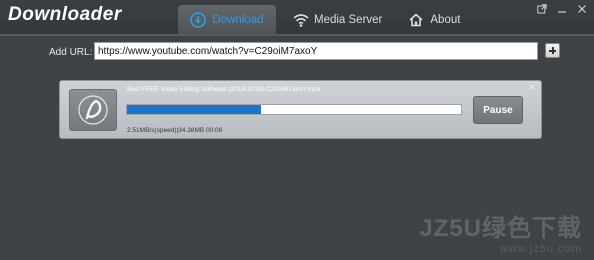  What do you see at coordinates (194, 109) in the screenshot?
I see `progress-fill` at bounding box center [194, 109].